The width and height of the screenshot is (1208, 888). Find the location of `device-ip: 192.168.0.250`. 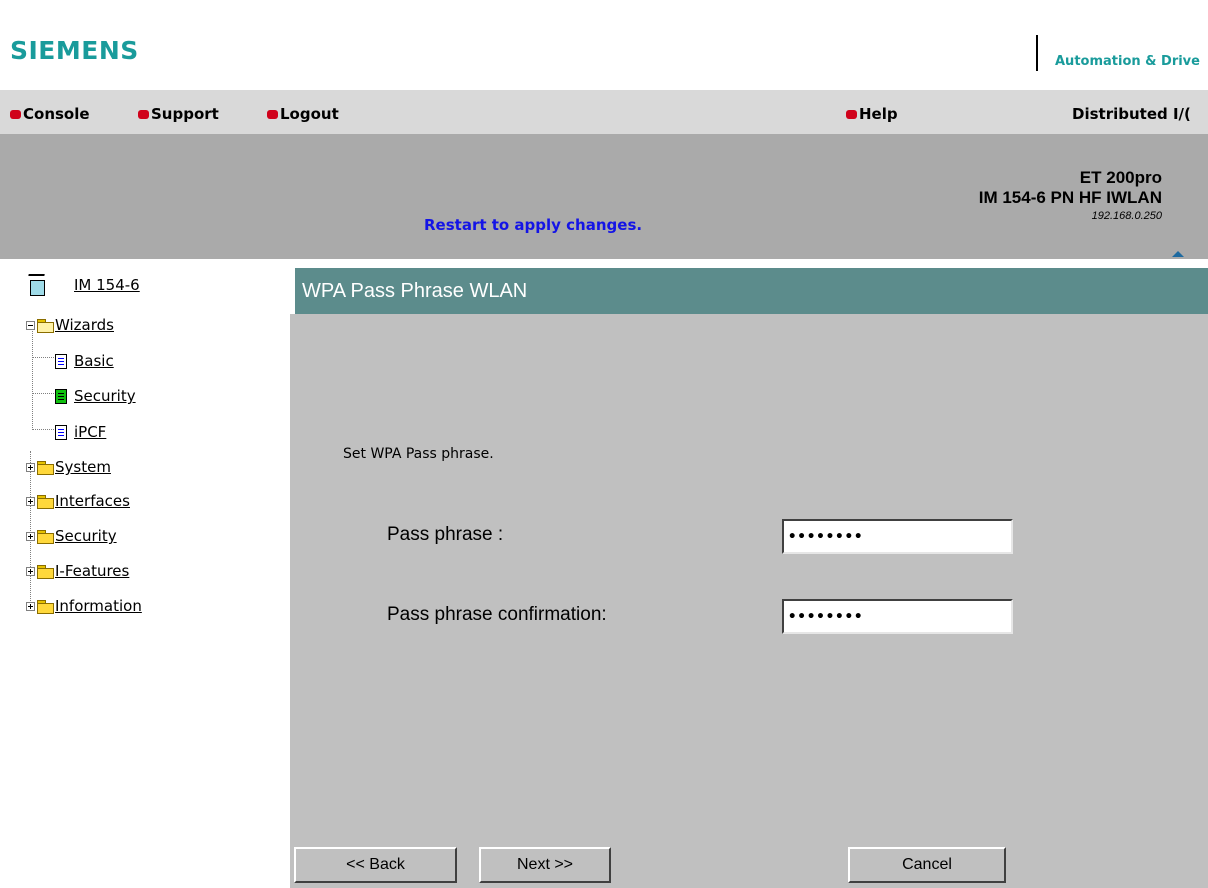

device-ip: 192.168.0.250 is located at coordinates (1126, 216).